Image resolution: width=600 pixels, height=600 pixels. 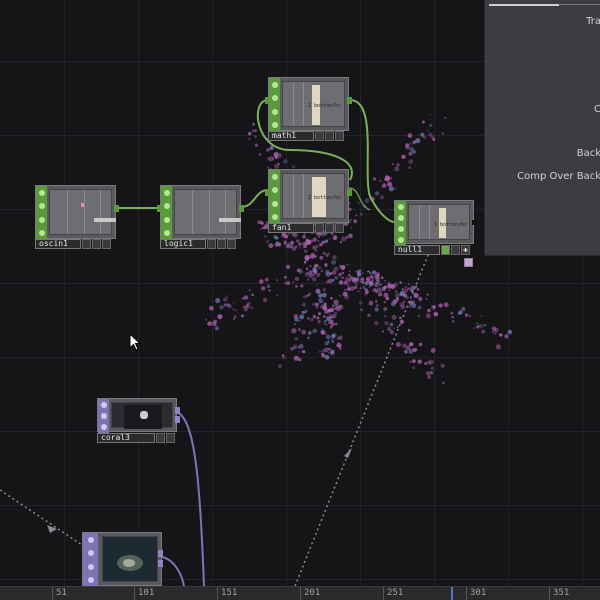 I want to click on node-body: 2 botton/bc, so click(x=308, y=196).